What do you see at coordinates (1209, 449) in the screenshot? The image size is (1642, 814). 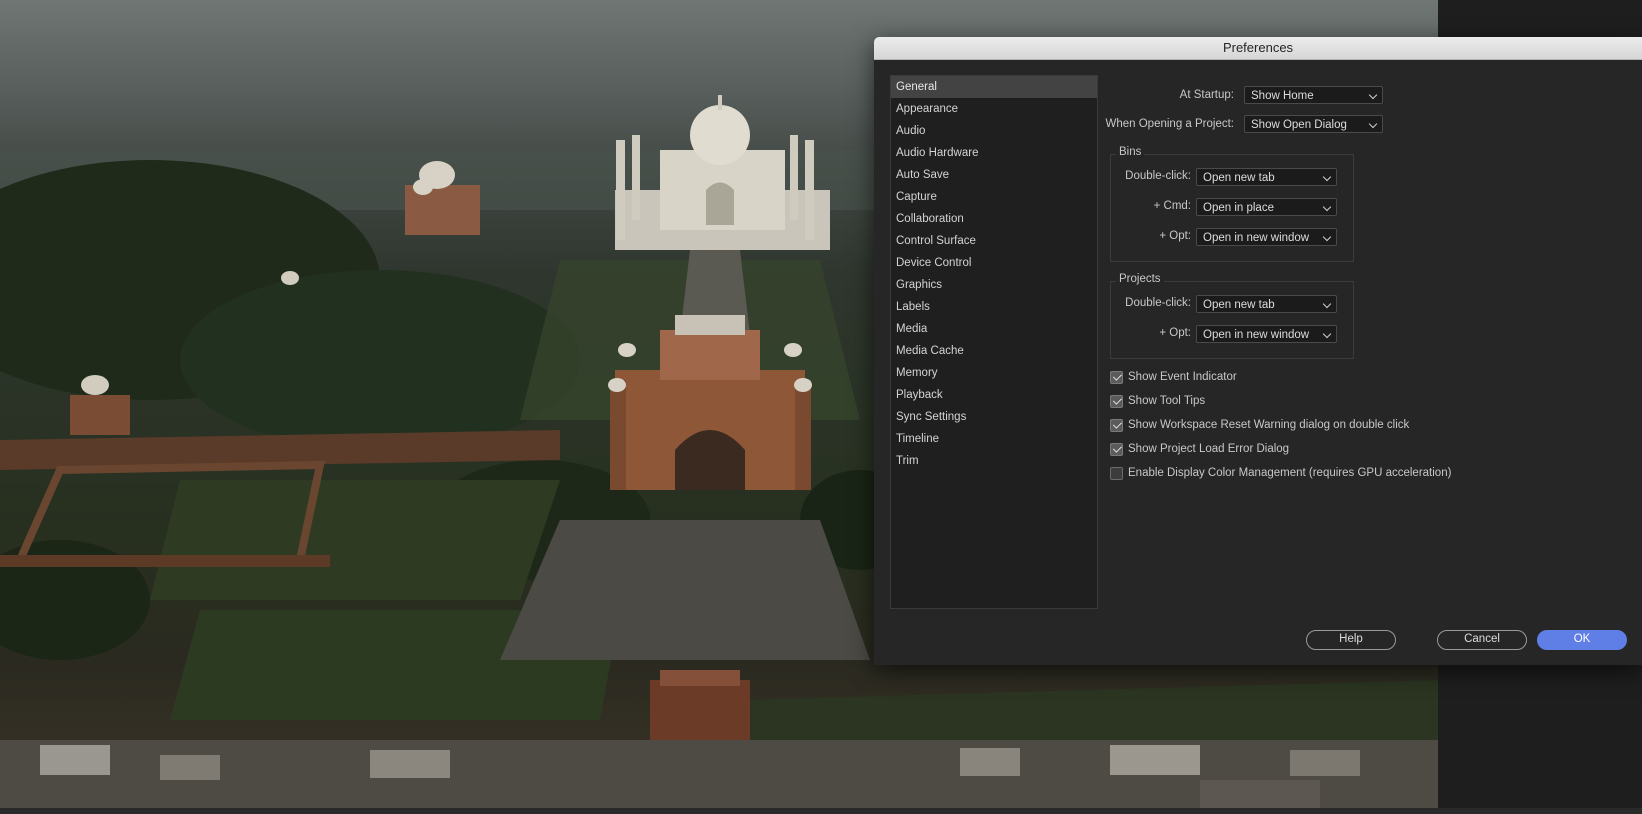 I see `show-project-load-error-label: Show Project Load Error Dialog` at bounding box center [1209, 449].